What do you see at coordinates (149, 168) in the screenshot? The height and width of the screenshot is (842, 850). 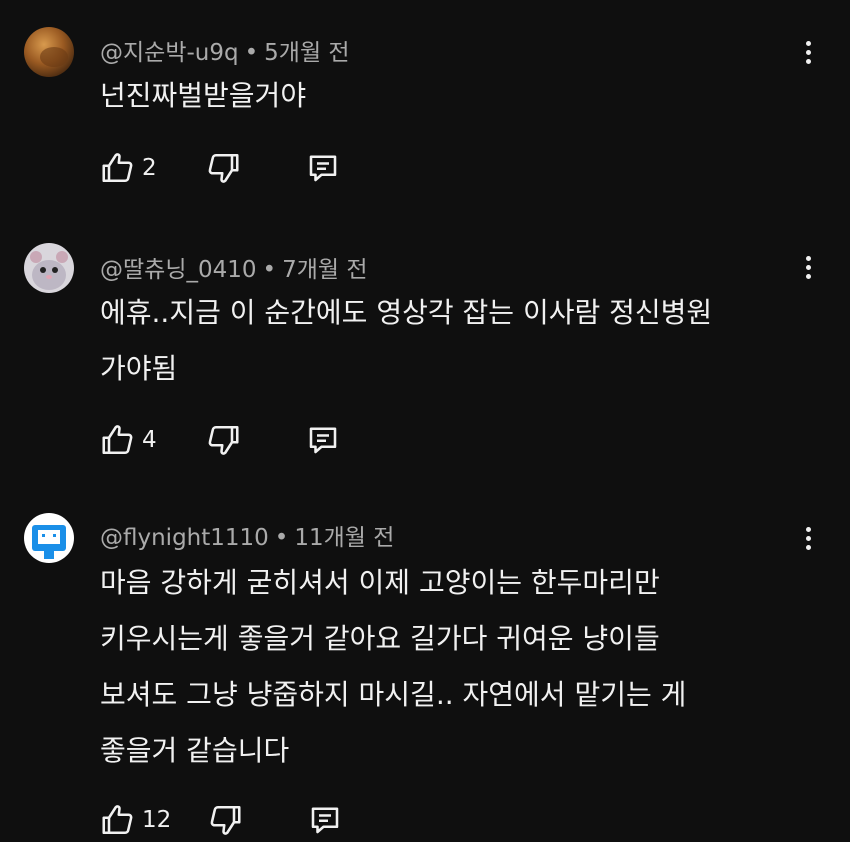 I see `like-count: 2` at bounding box center [149, 168].